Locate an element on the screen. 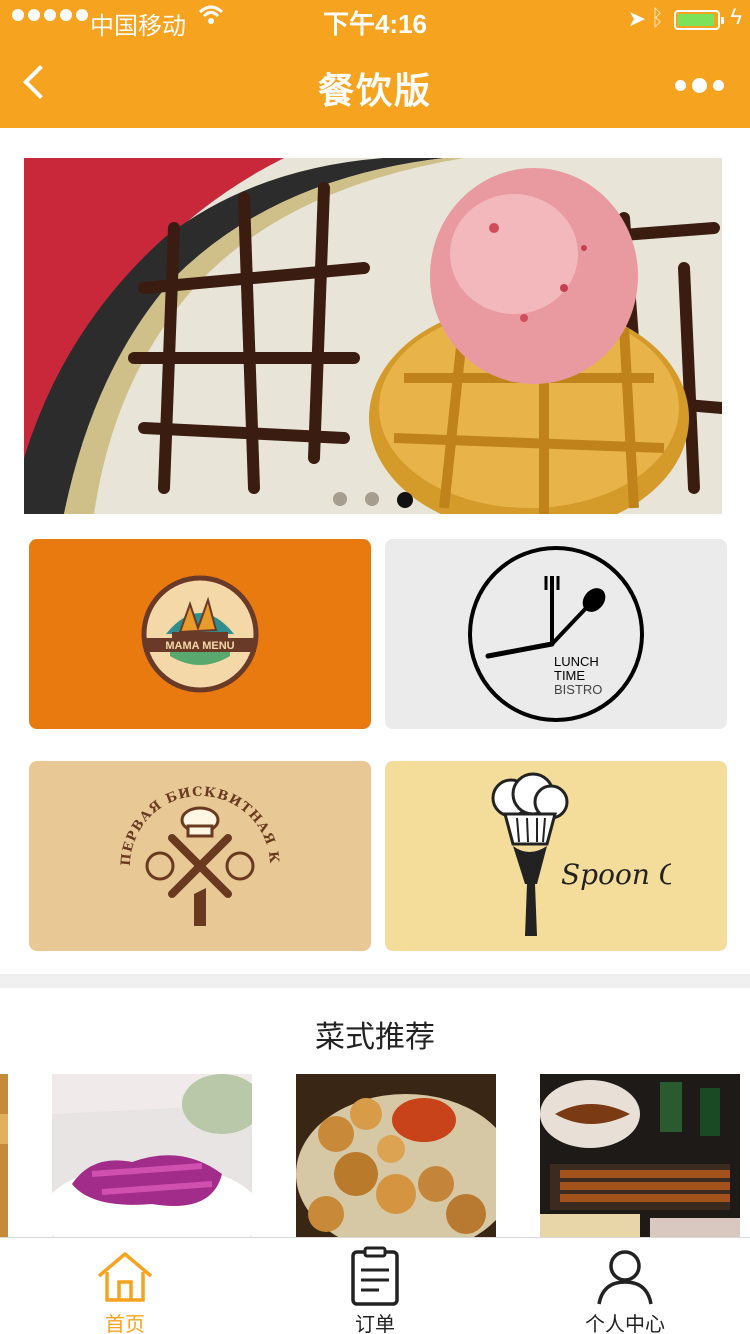  tab-profile: 个人中心 is located at coordinates (625, 1286).